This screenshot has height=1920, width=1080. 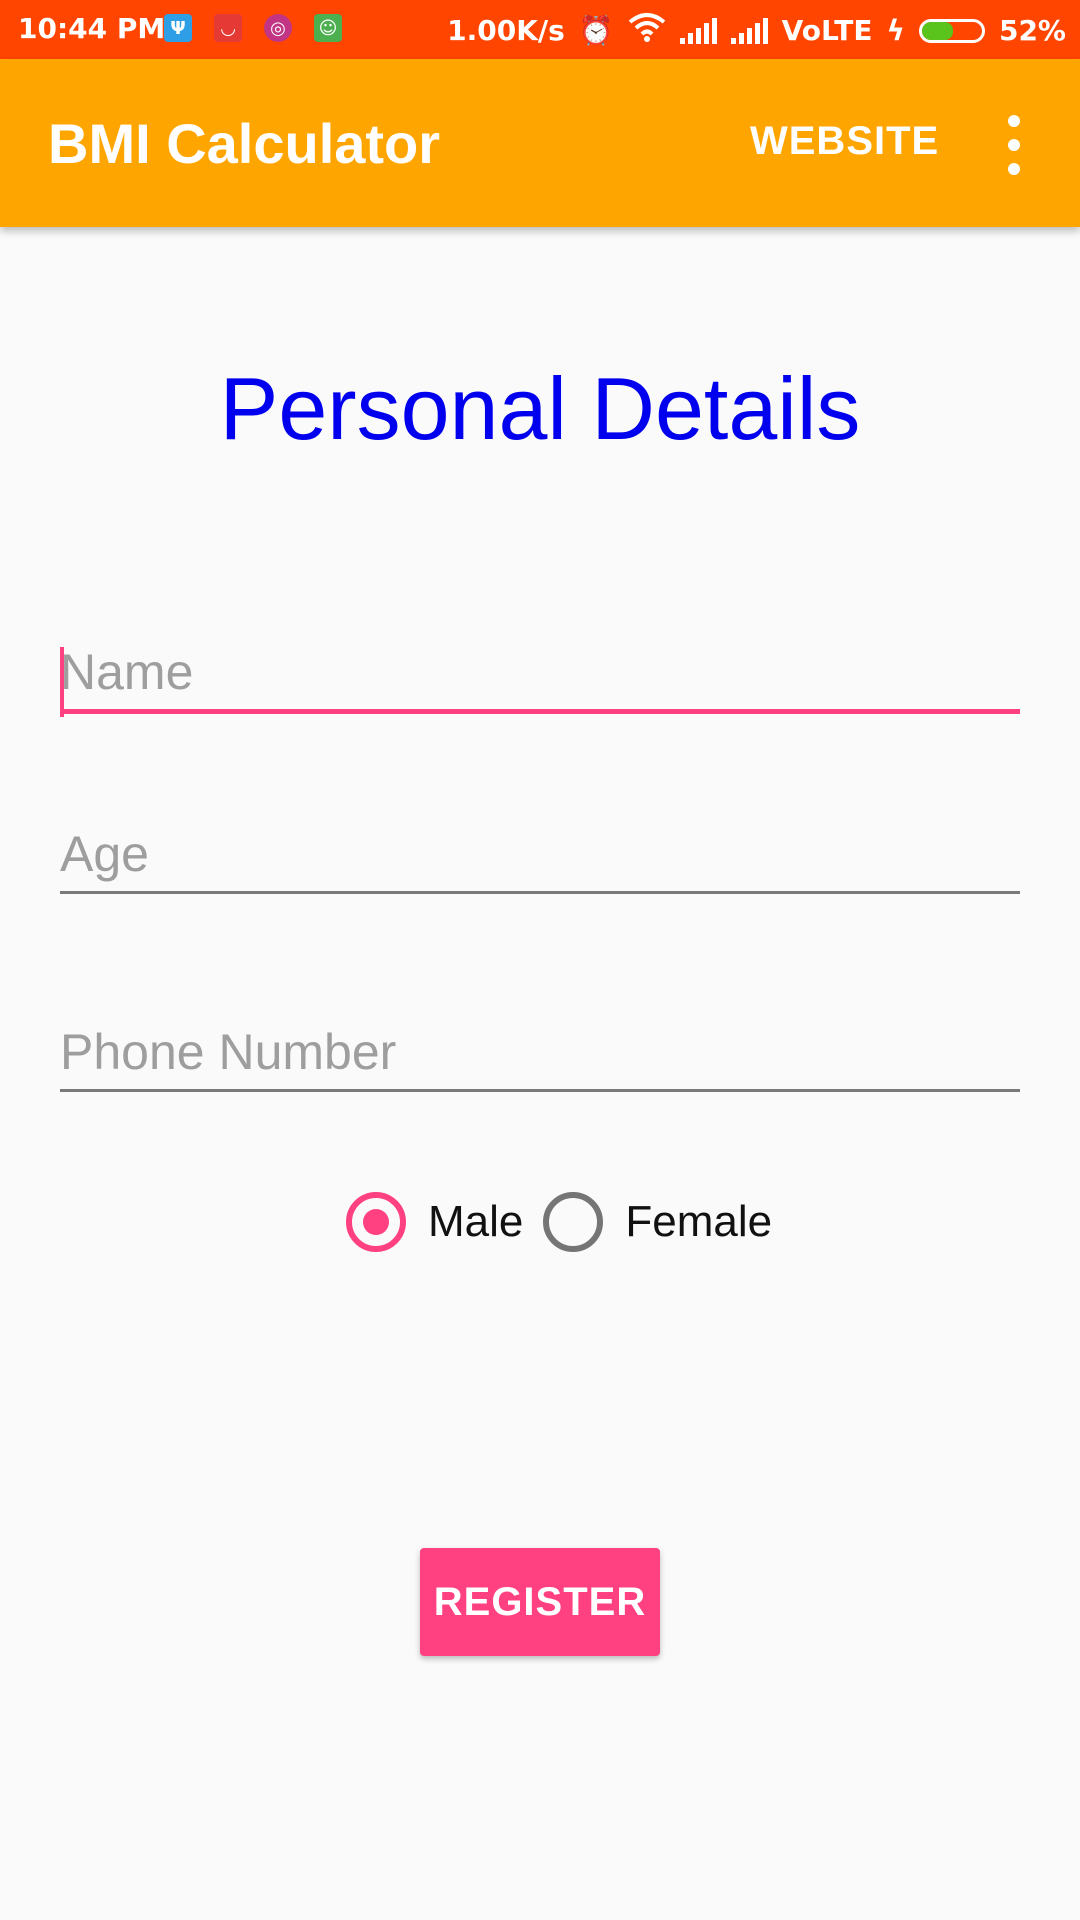 I want to click on age-field, so click(x=540, y=859).